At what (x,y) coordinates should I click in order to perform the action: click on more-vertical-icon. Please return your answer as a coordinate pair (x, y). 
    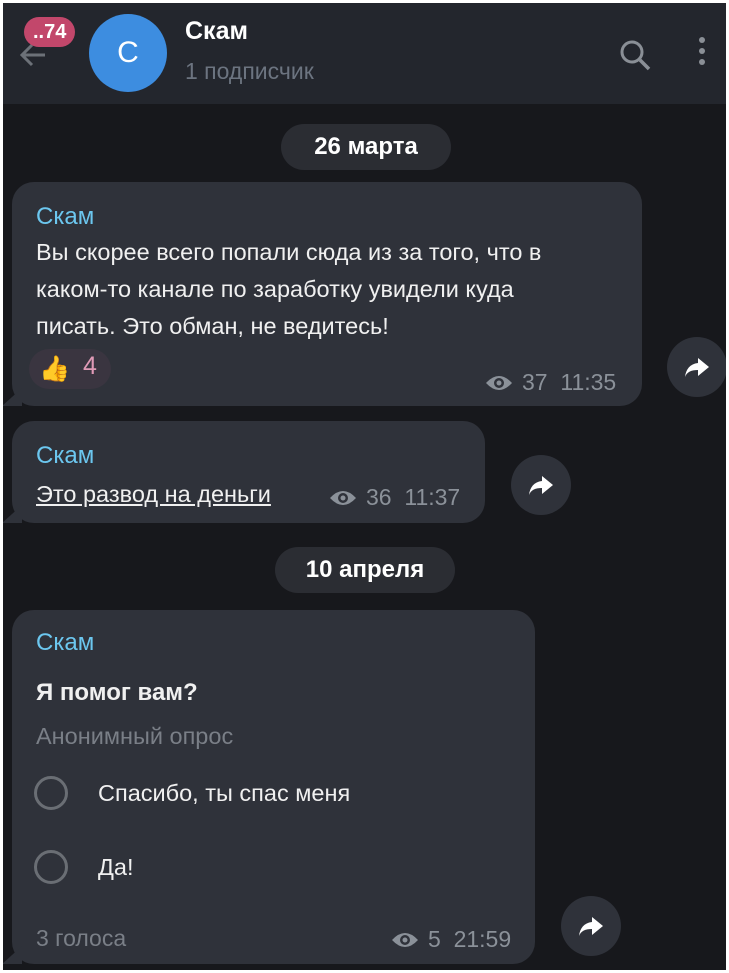
    Looking at the image, I should click on (702, 55).